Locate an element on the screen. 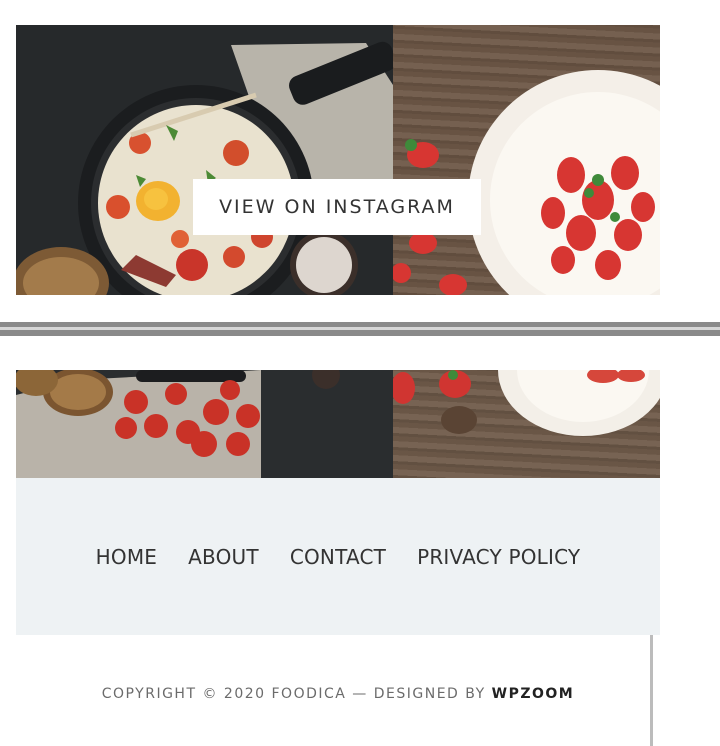 The image size is (720, 746). instagram-gallery-bottom is located at coordinates (338, 424).